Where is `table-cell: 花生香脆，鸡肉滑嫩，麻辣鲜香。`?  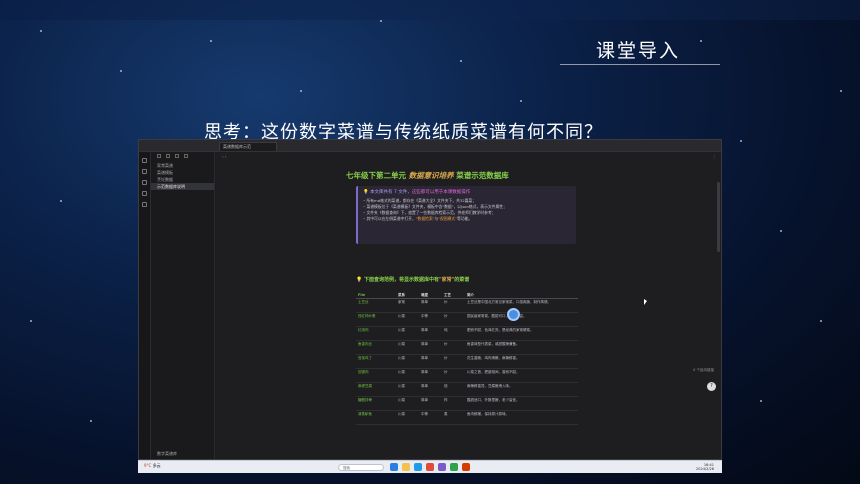
table-cell: 花生香脆，鸡肉滑嫩，麻辣鲜香。 is located at coordinates (493, 358).